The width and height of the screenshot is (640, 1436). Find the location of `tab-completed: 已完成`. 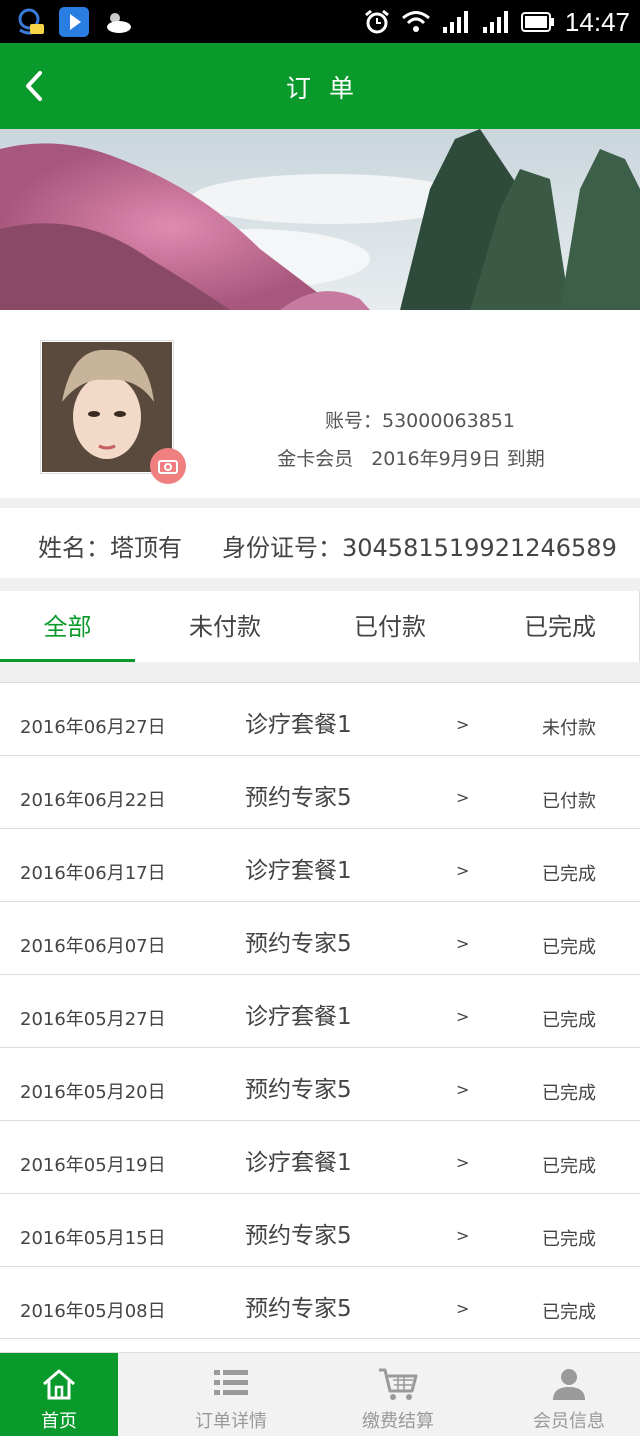

tab-completed: 已完成 is located at coordinates (560, 626).